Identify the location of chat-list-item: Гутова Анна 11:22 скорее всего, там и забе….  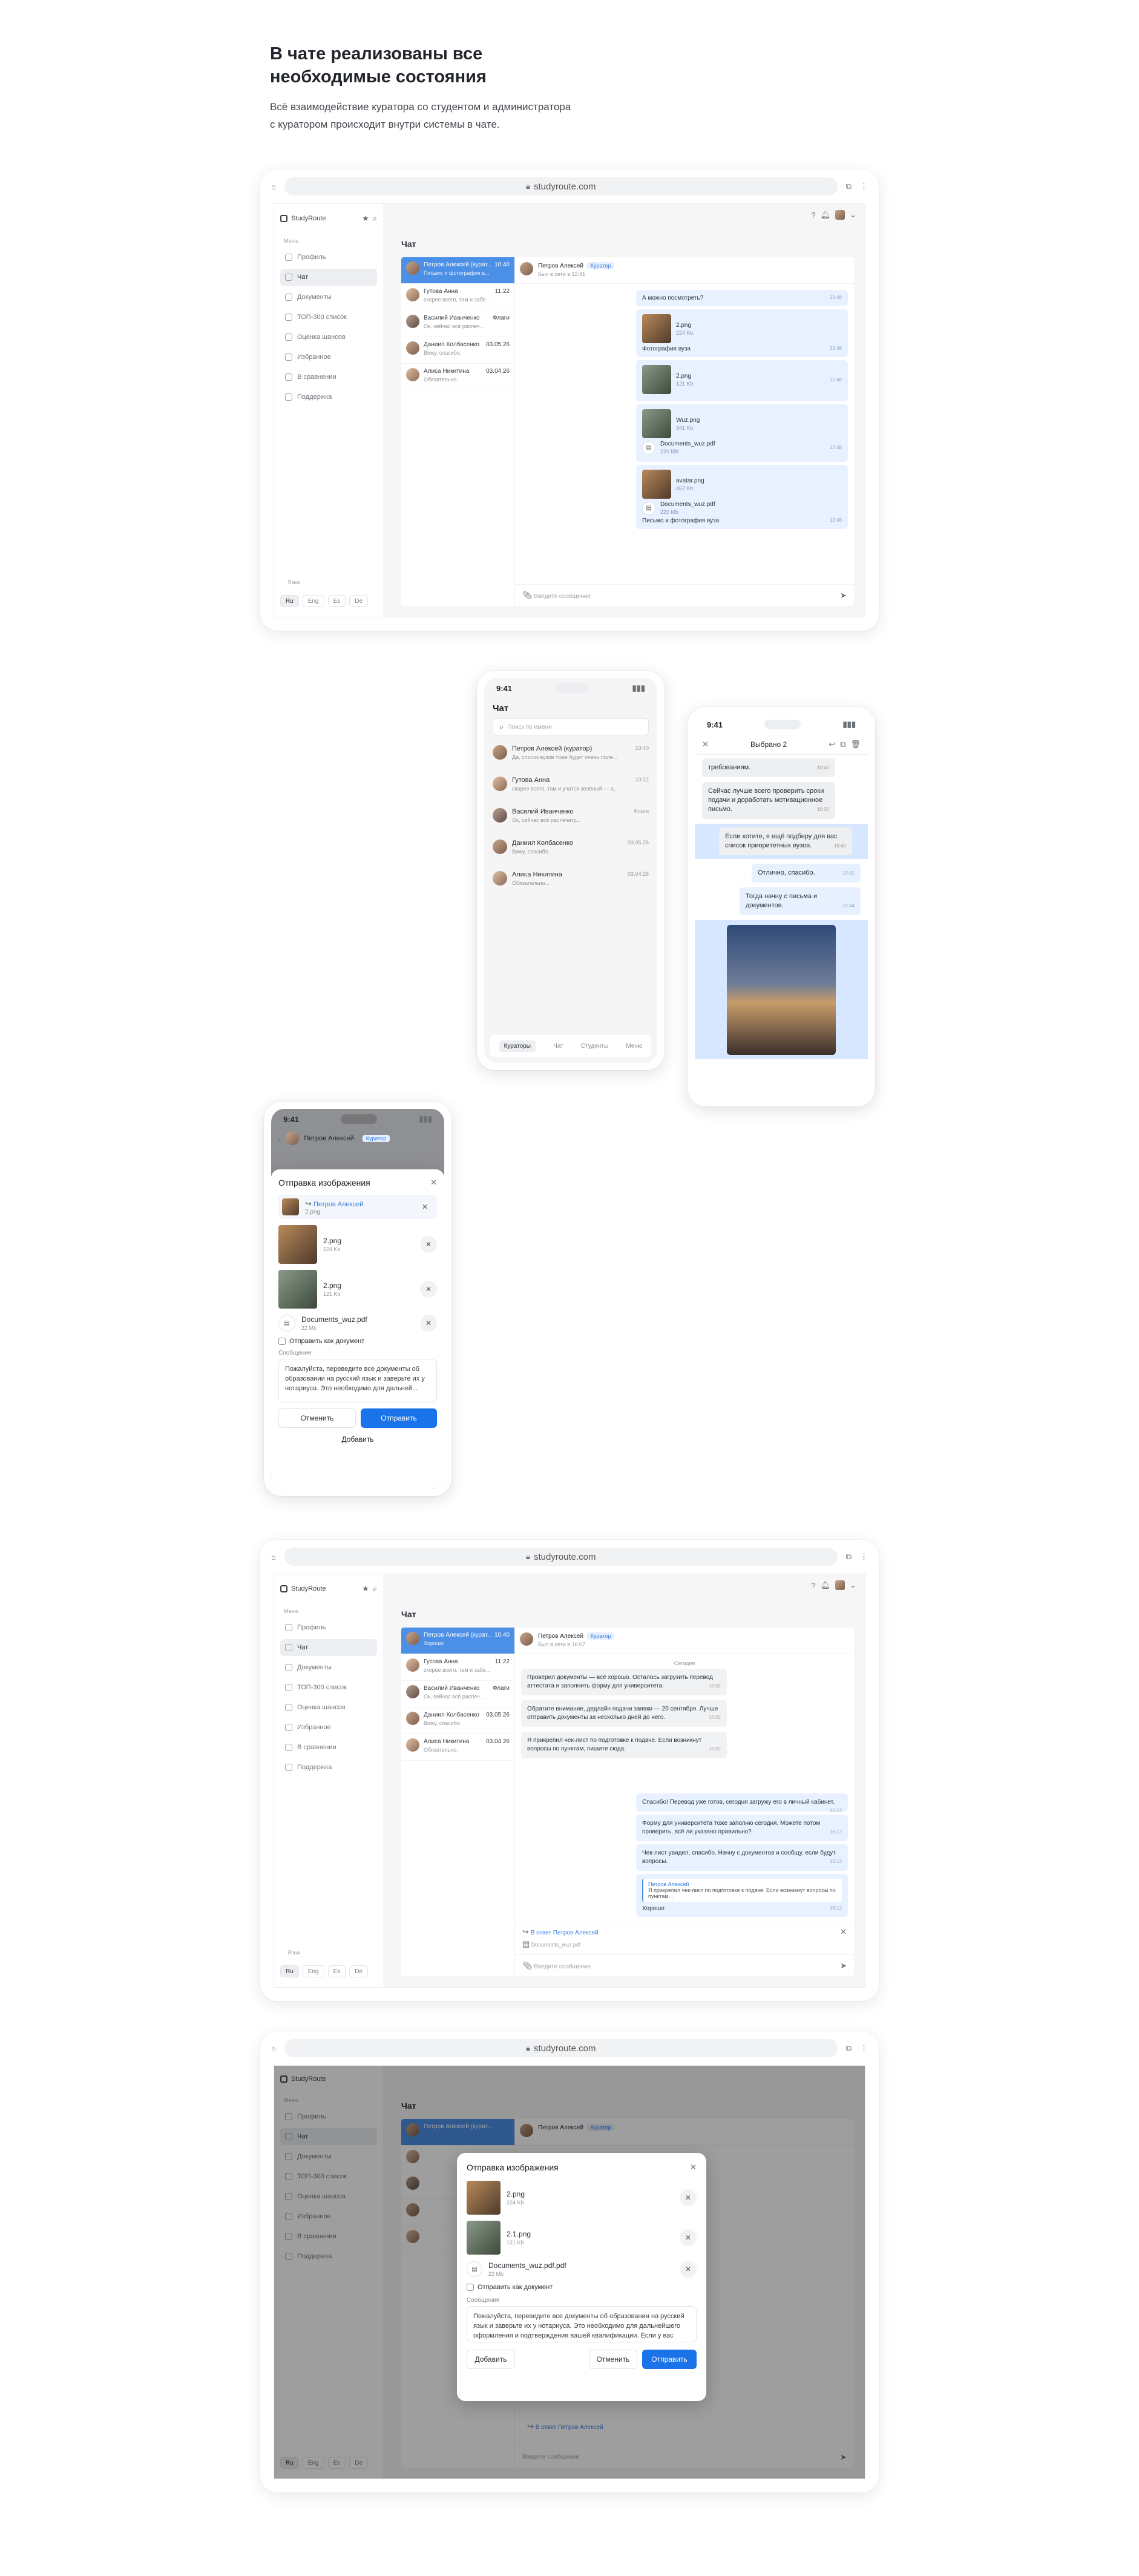
(457, 1667).